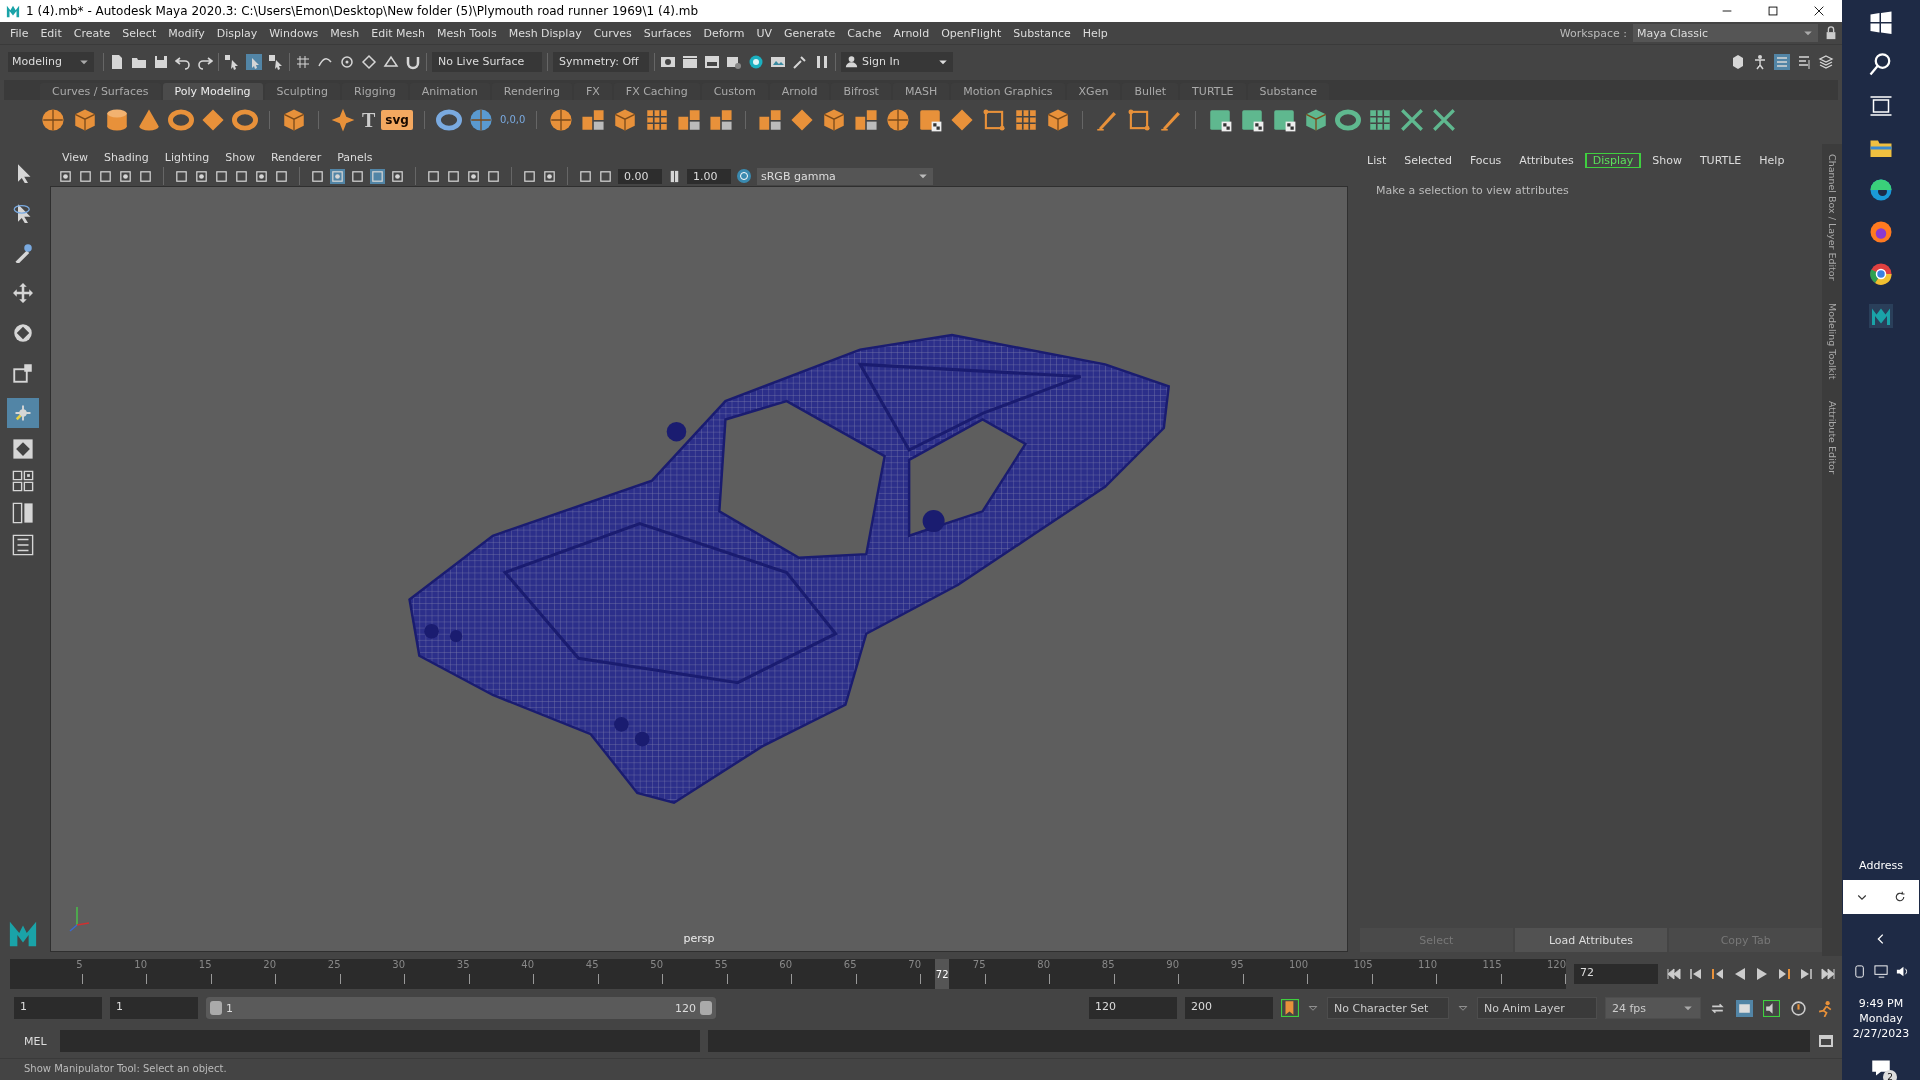 The width and height of the screenshot is (1920, 1080). Describe the element at coordinates (1881, 190) in the screenshot. I see `swirl-browser-icon` at that location.